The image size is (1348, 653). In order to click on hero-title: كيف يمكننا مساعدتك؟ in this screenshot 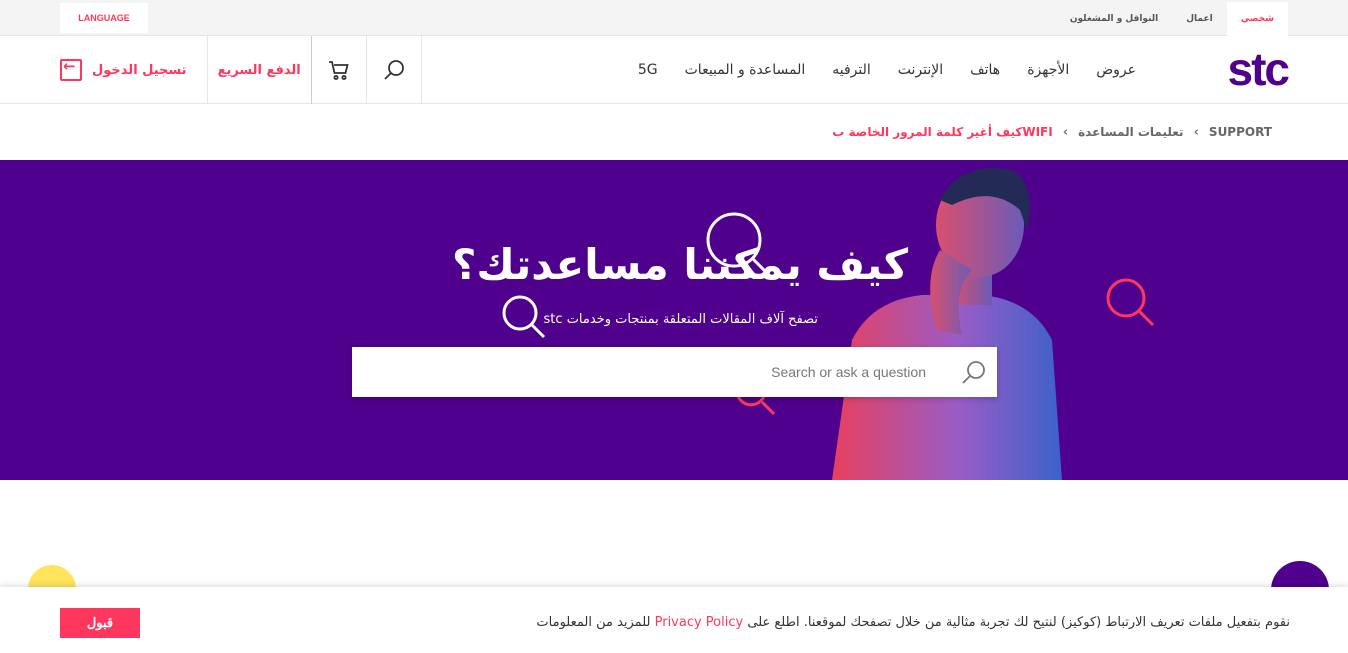, I will do `click(680, 264)`.